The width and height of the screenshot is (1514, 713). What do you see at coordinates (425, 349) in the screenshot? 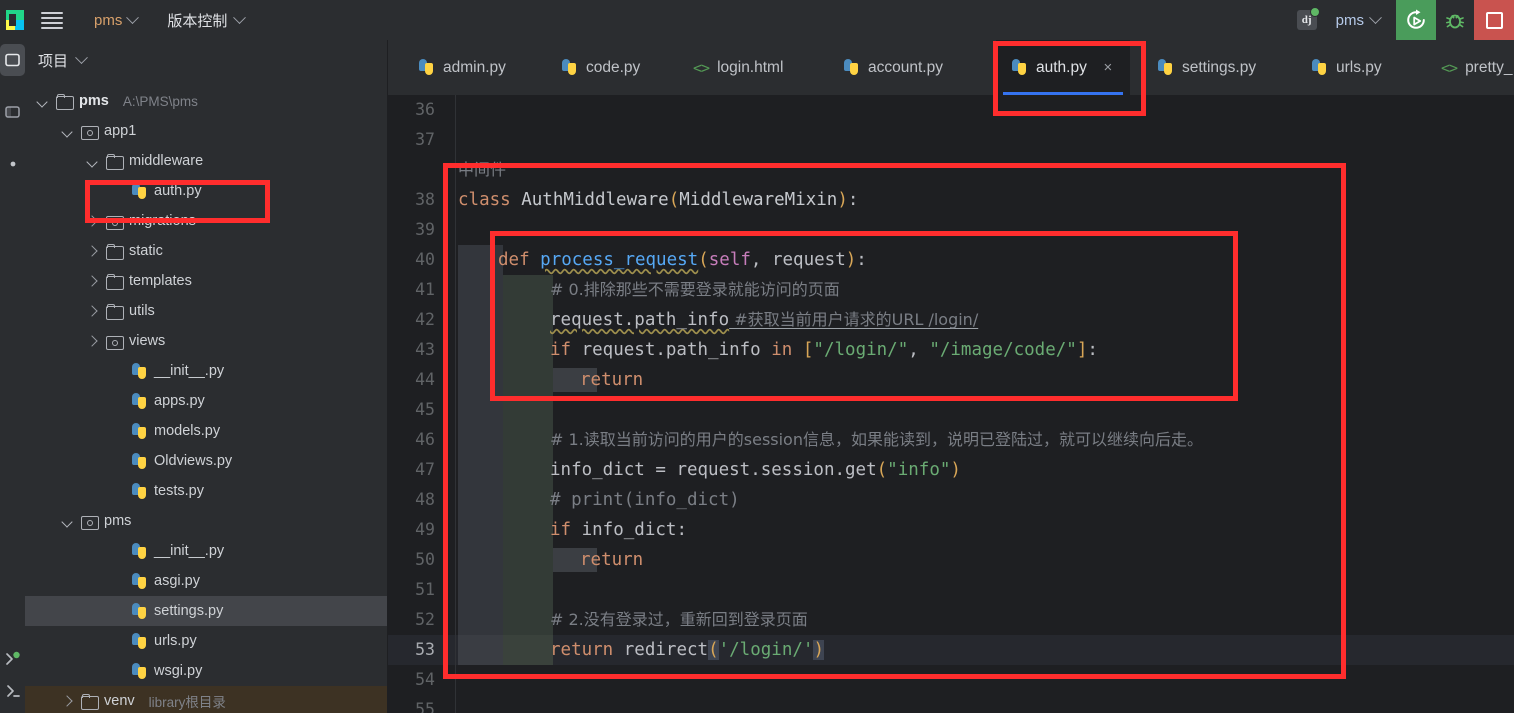
I see `line-number: 43` at bounding box center [425, 349].